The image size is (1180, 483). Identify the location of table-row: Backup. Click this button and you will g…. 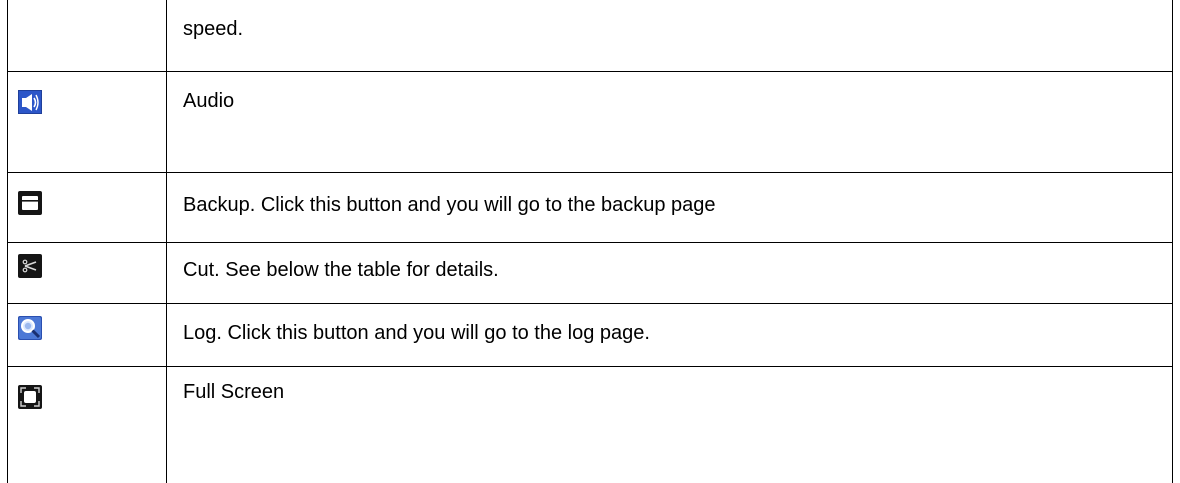
(590, 207).